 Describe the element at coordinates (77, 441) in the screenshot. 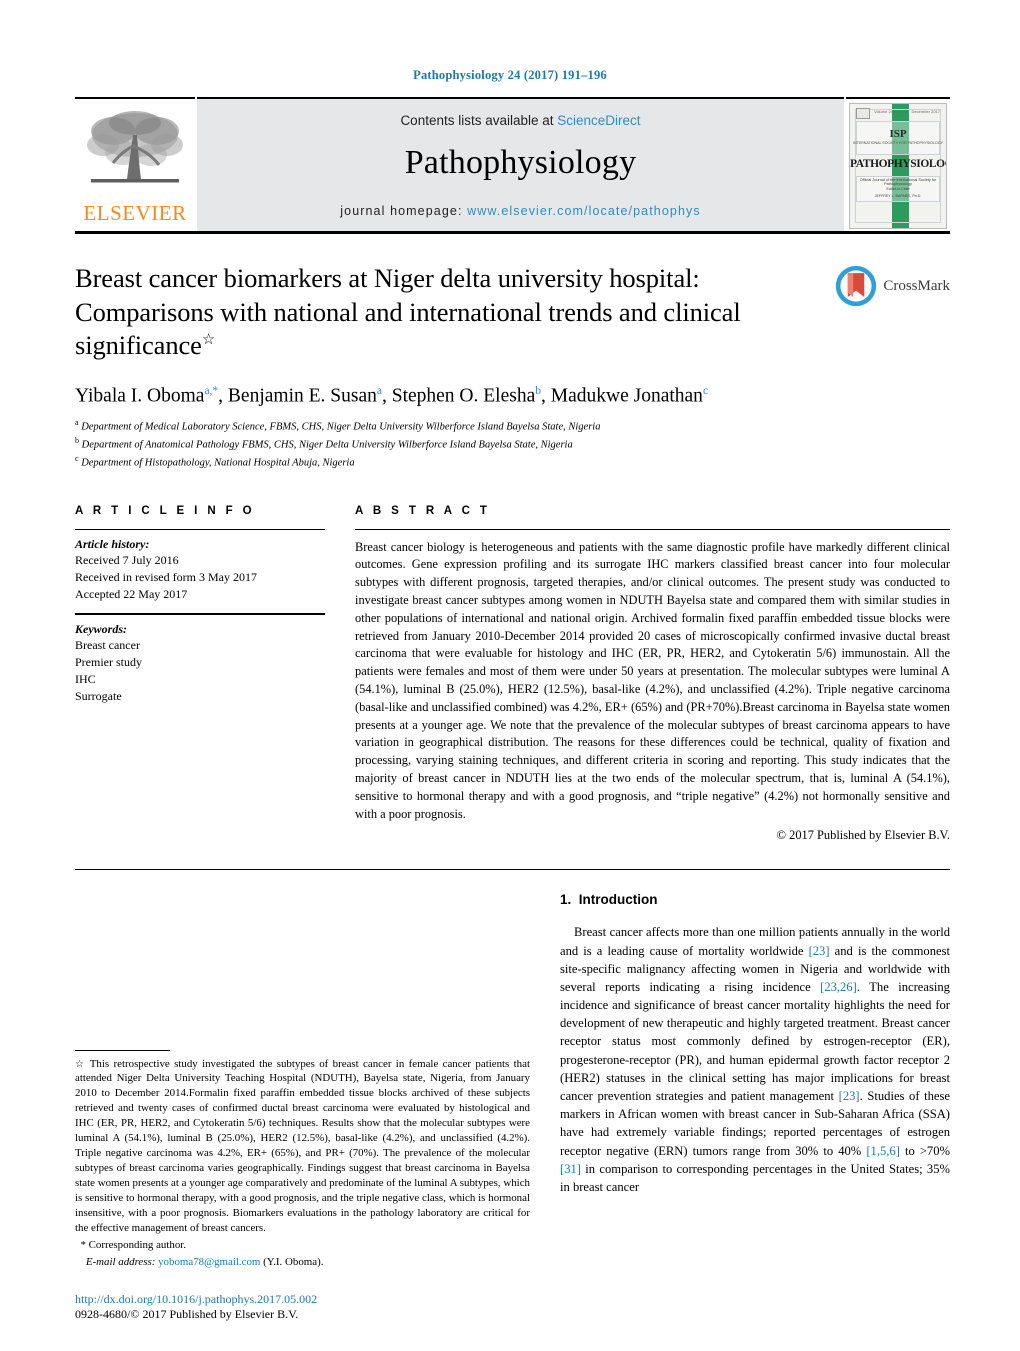

I see `affiliation-mark-b: b` at that location.